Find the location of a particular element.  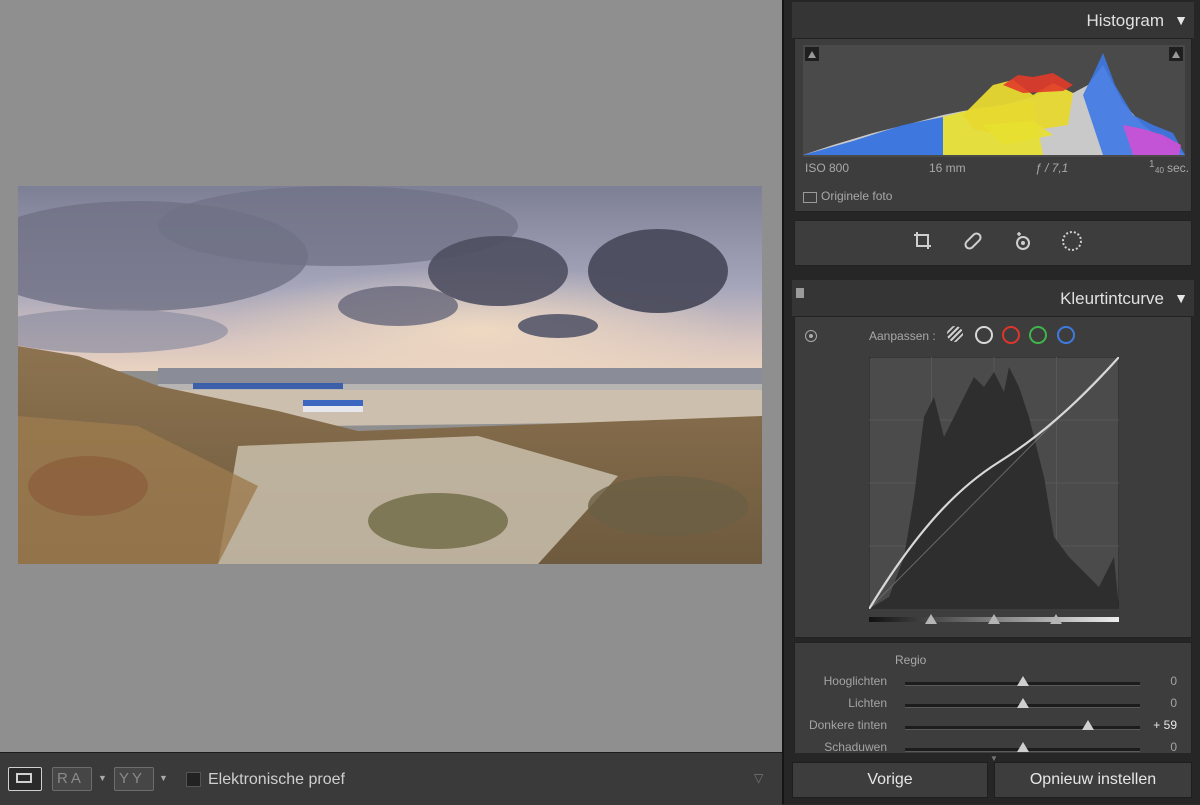

before-after-dropdown-icon: ▼ is located at coordinates (102, 778).